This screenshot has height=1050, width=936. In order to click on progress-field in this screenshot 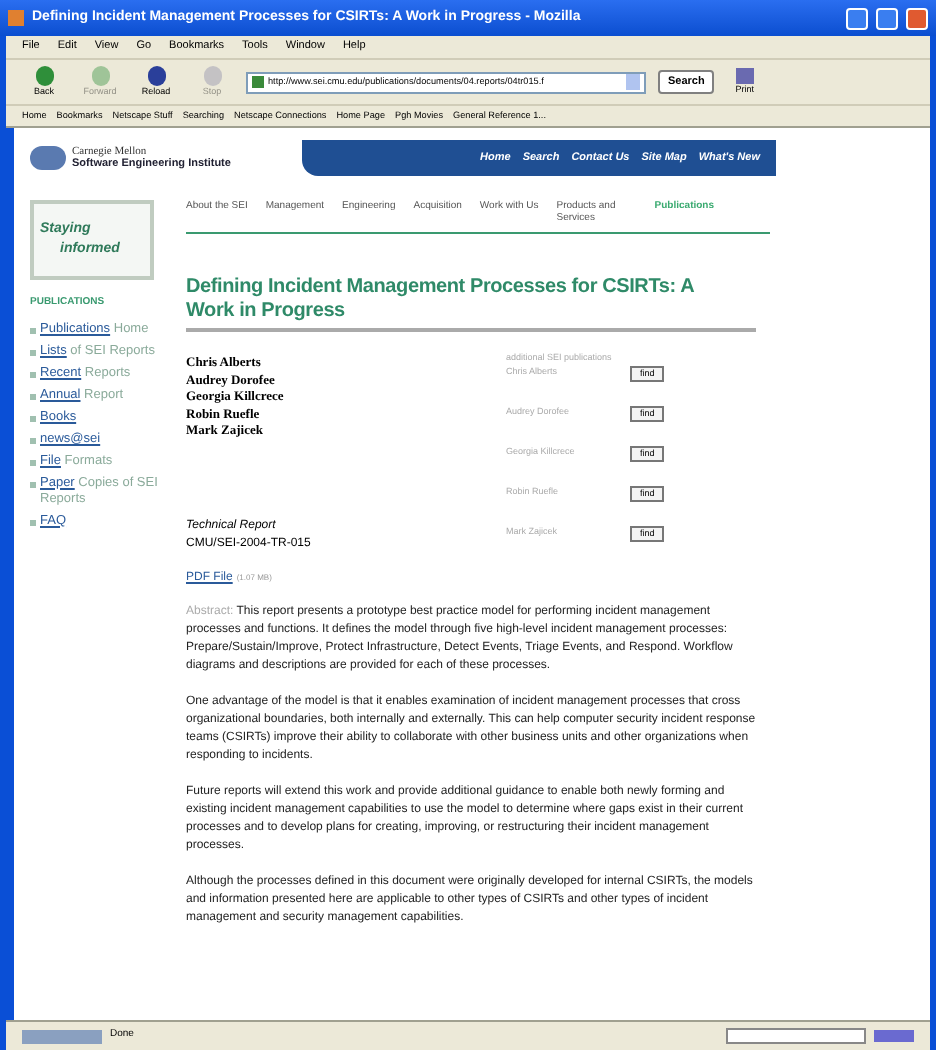, I will do `click(796, 1036)`.